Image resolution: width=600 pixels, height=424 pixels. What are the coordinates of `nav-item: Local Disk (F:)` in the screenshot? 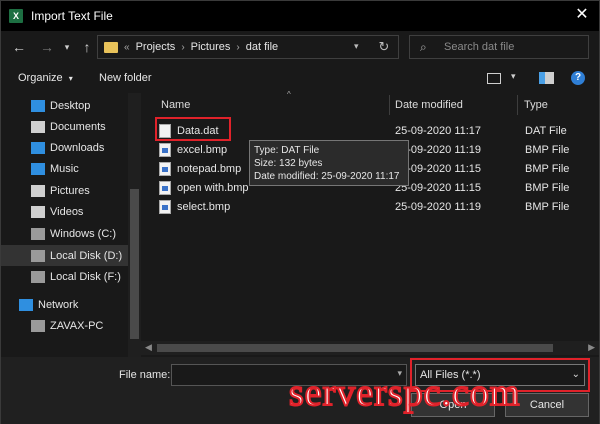 It's located at (64, 276).